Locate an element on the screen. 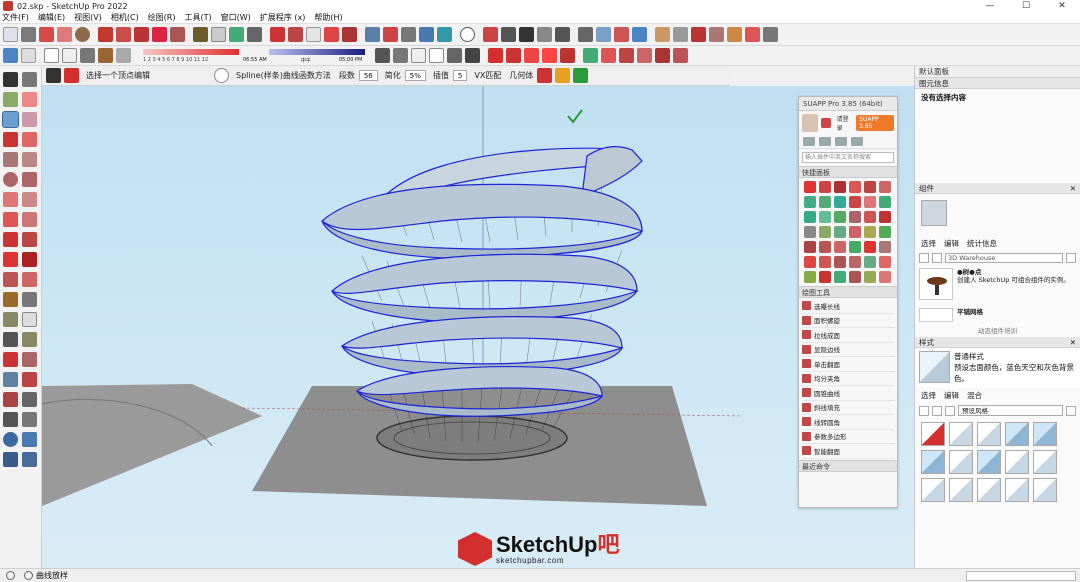 The width and height of the screenshot is (1080, 582). back-edges-icon is located at coordinates (28, 55).